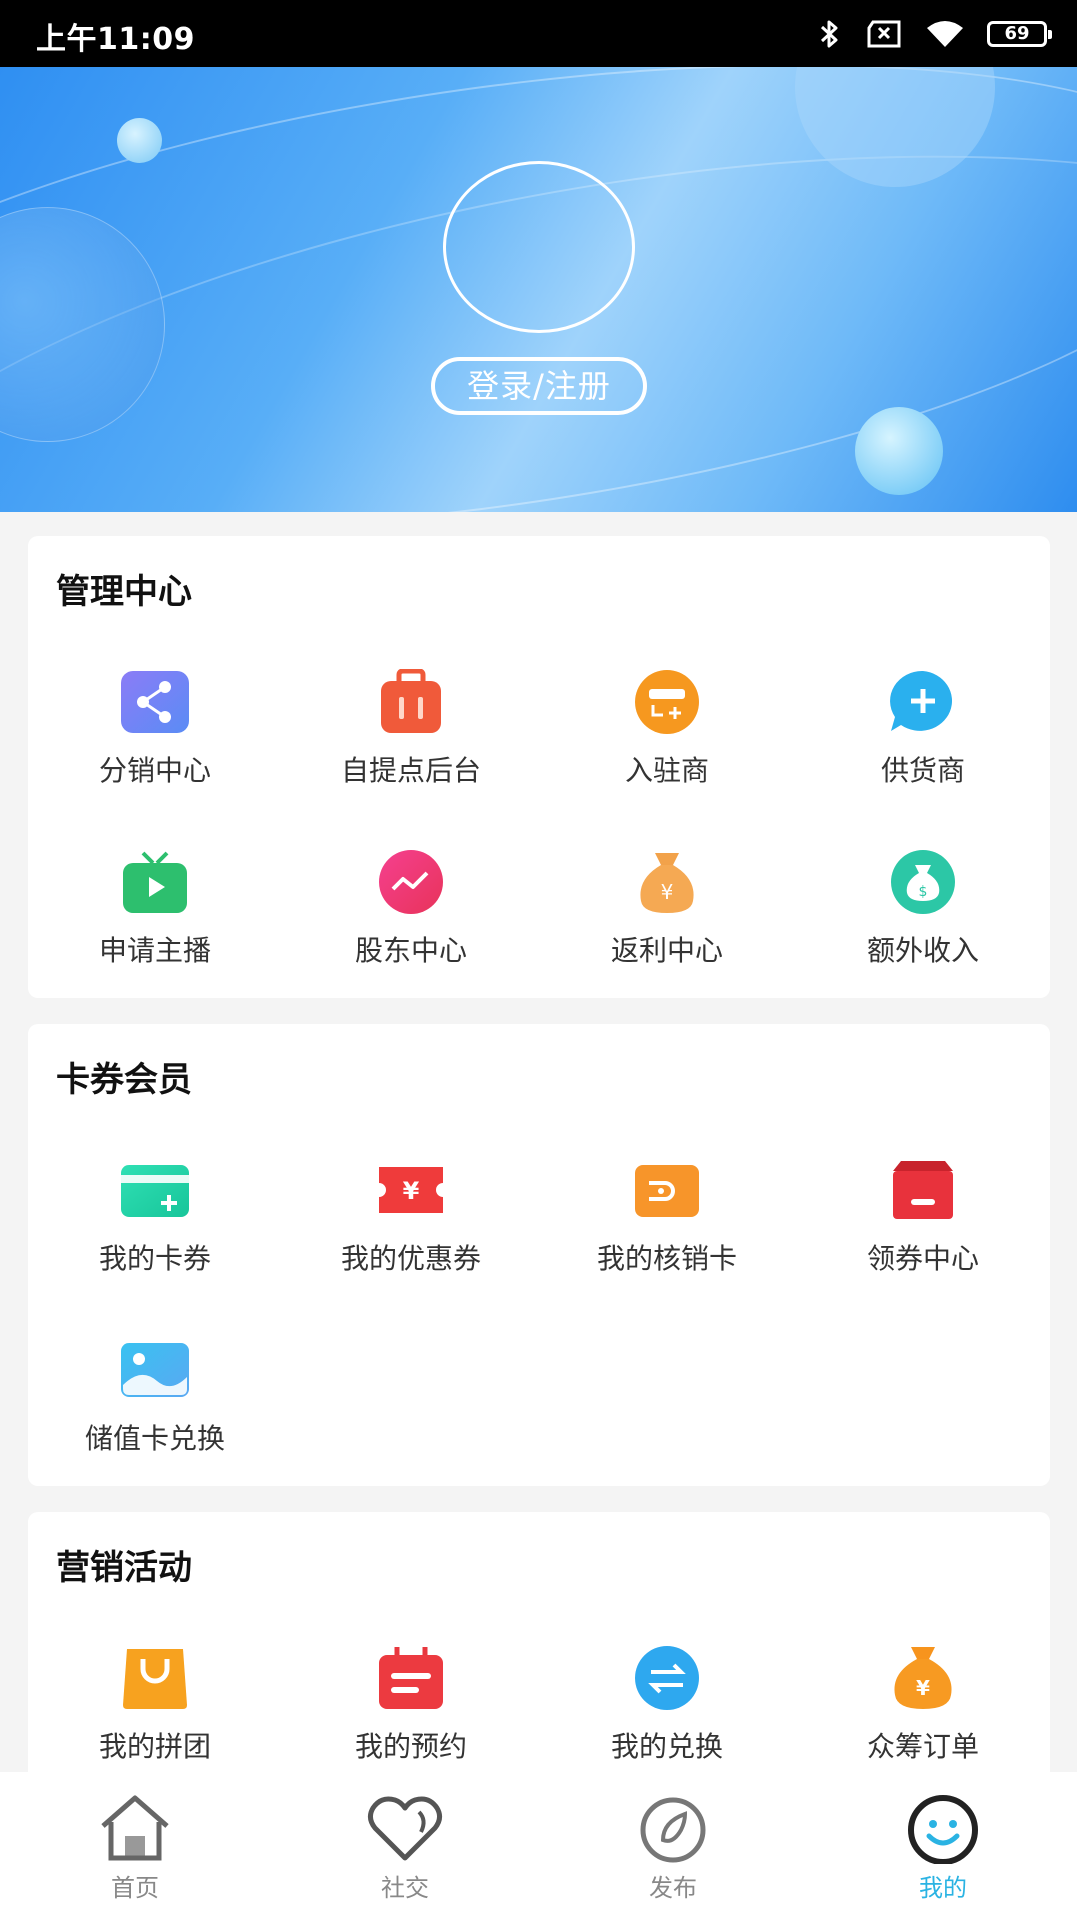 This screenshot has height=1917, width=1077. I want to click on card-plus-icon, so click(667, 702).